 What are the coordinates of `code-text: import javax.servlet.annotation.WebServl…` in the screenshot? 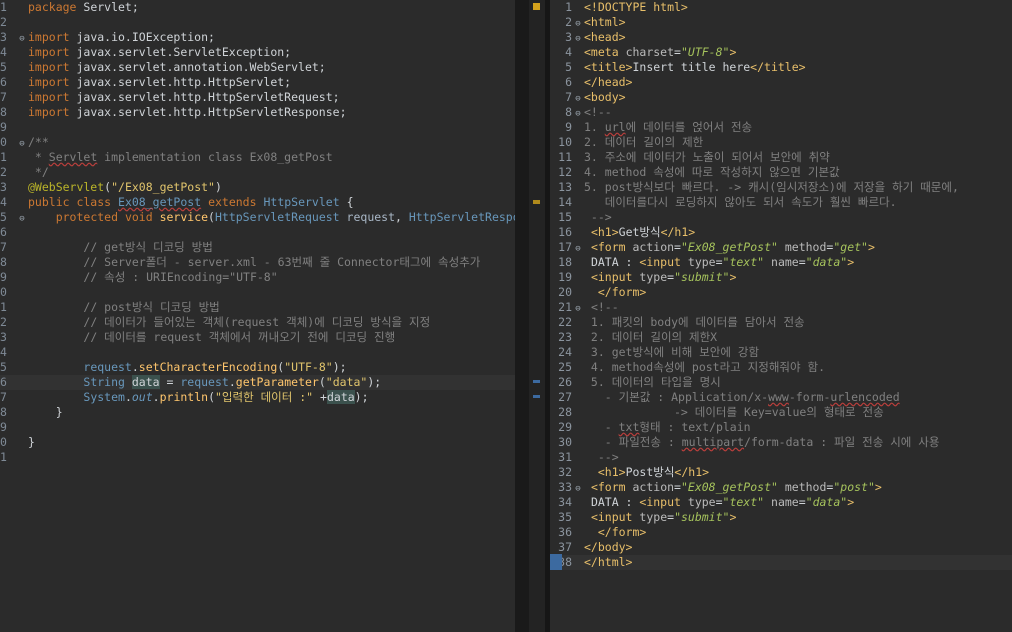 It's located at (177, 67).